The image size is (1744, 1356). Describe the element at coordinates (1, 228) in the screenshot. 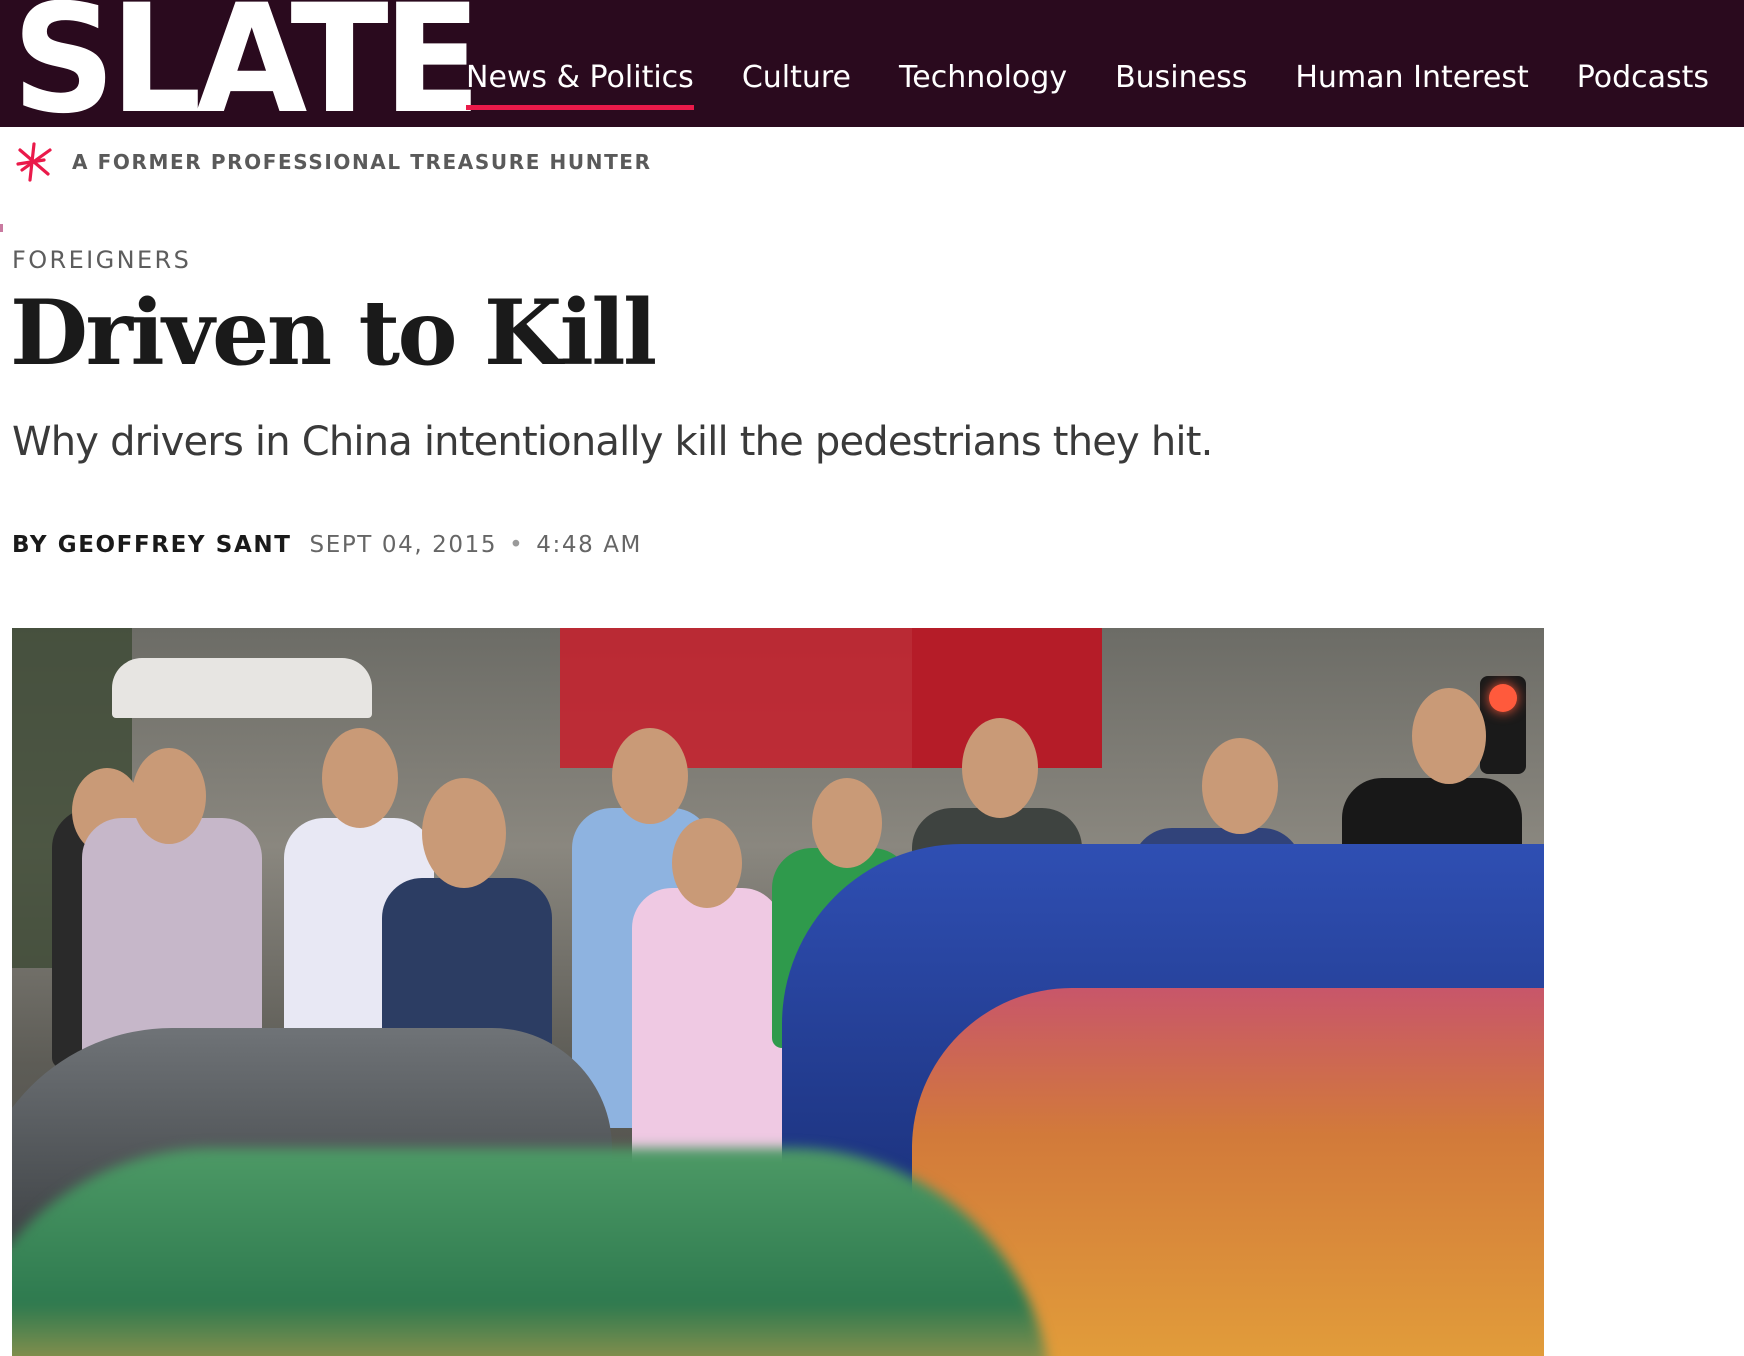

I see `edge-marker` at that location.